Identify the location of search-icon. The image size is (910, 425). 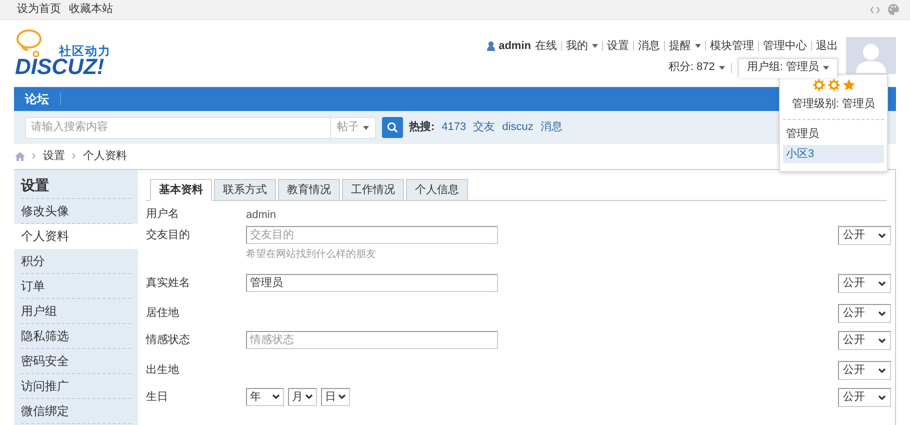
(392, 127).